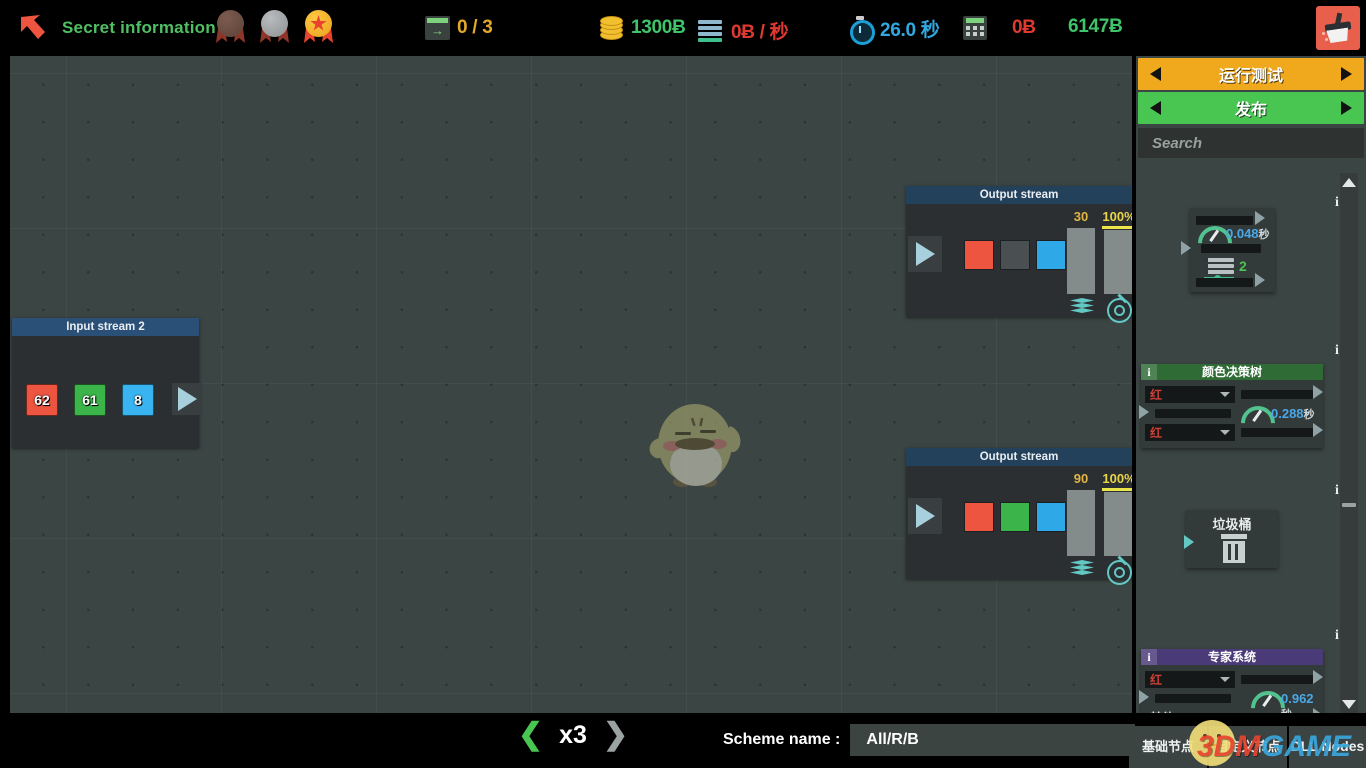 The image size is (1366, 768). I want to click on pattern-square-red, so click(979, 255).